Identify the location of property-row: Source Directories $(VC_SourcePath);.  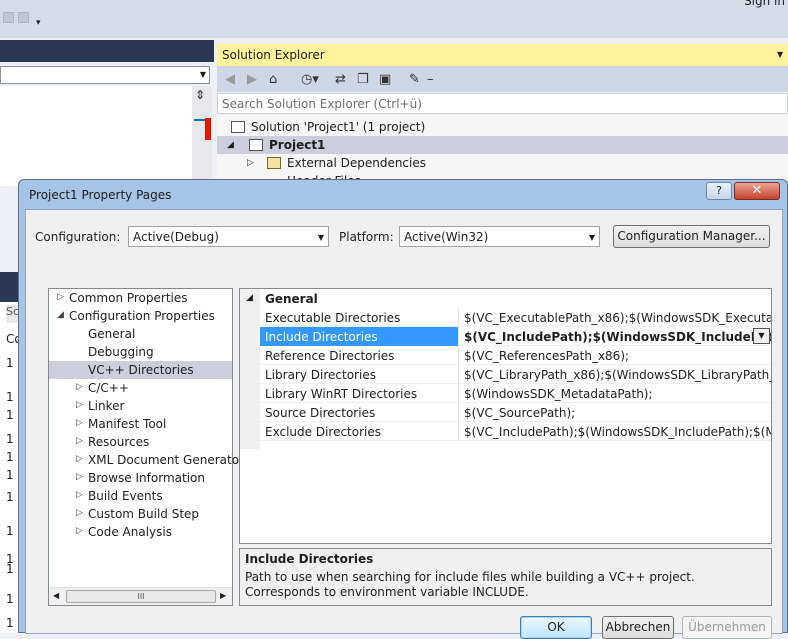
(515, 412).